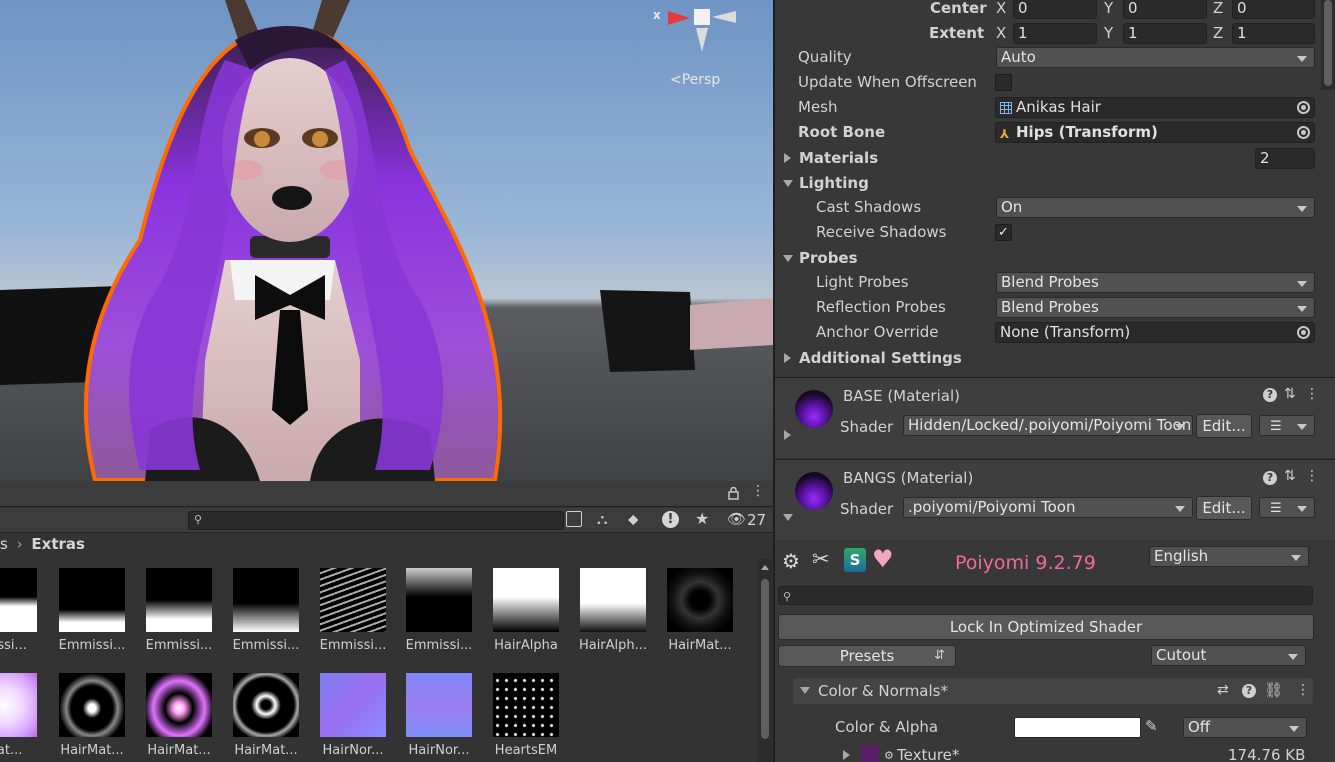  What do you see at coordinates (1055, 9) in the screenshot?
I see `center-x-field: 0` at bounding box center [1055, 9].